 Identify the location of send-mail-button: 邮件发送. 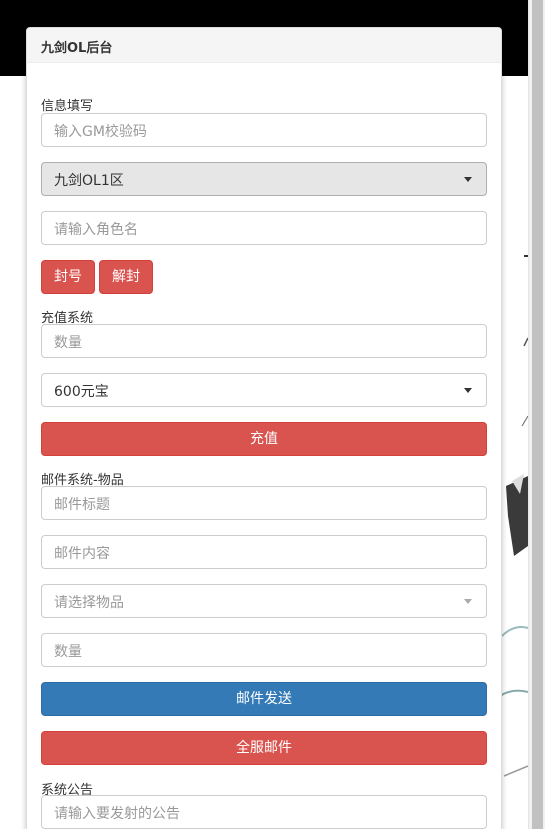
(264, 699).